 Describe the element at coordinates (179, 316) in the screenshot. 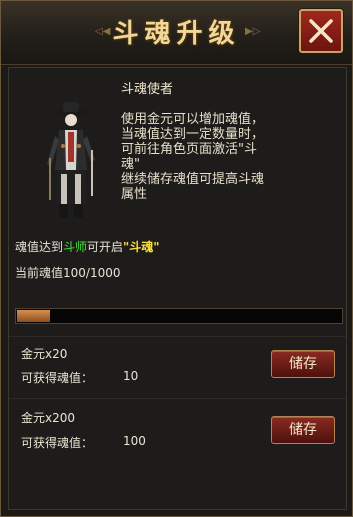

I see `soul-progress-bar` at that location.